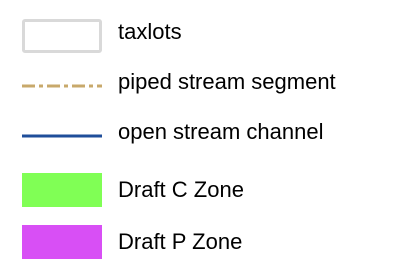 This screenshot has height=264, width=412. I want to click on draft-p-zone-symbol, so click(62, 242).